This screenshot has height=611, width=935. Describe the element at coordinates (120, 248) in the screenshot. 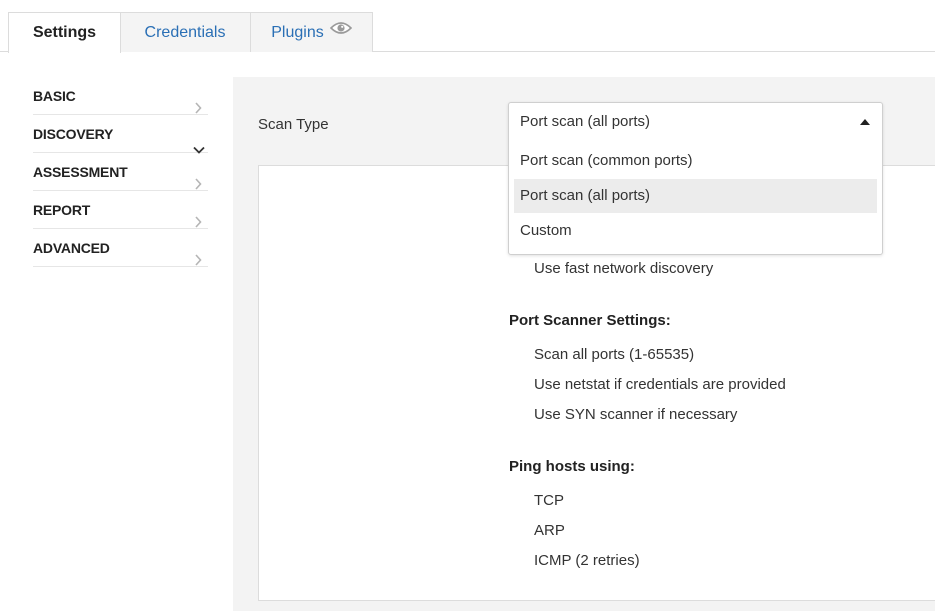

I see `sidebar-item-advanced: ADVANCED` at that location.